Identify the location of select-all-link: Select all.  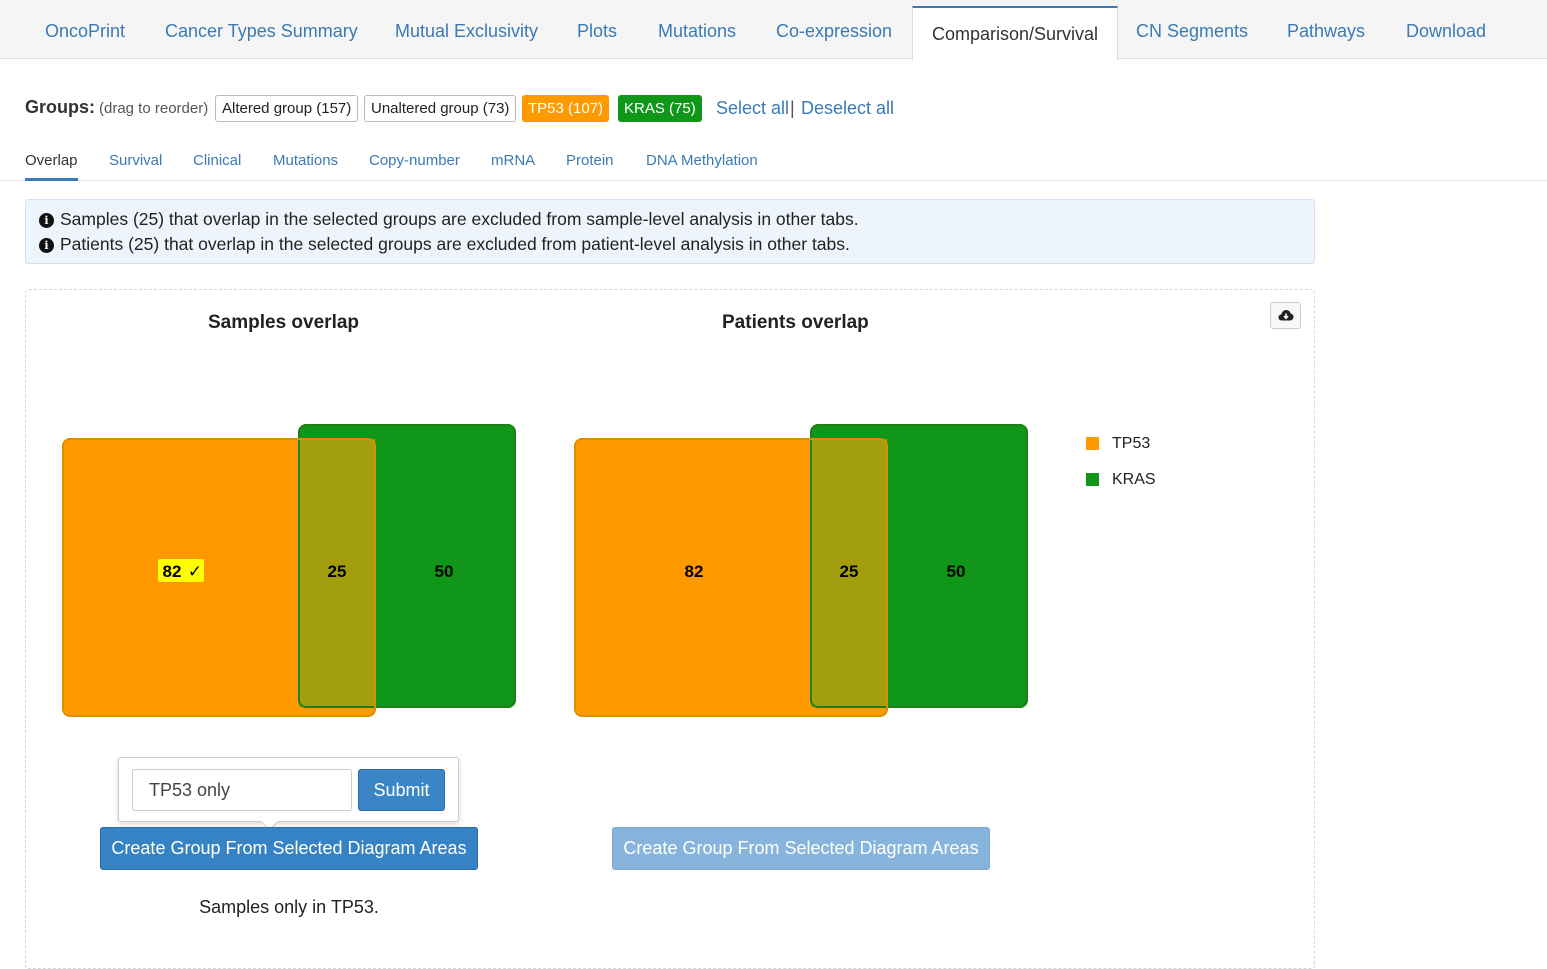
(752, 108).